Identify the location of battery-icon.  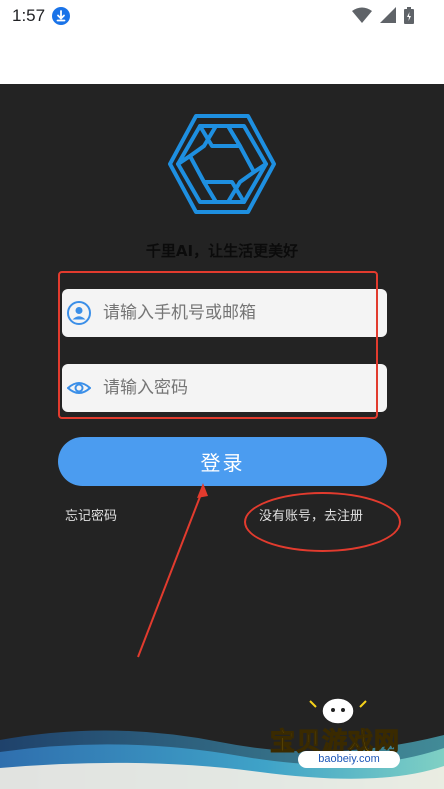
(409, 15).